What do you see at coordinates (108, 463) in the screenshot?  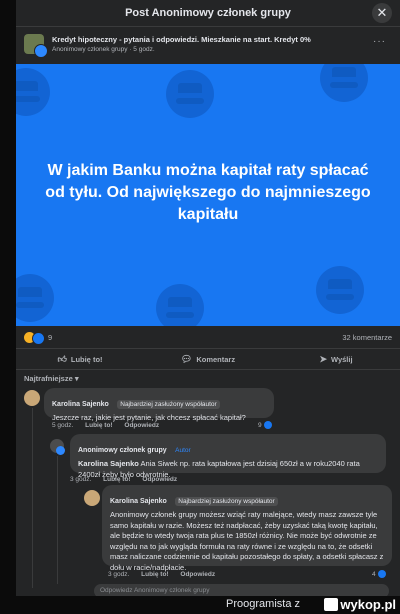 I see `mention: Karolina Sajenko` at bounding box center [108, 463].